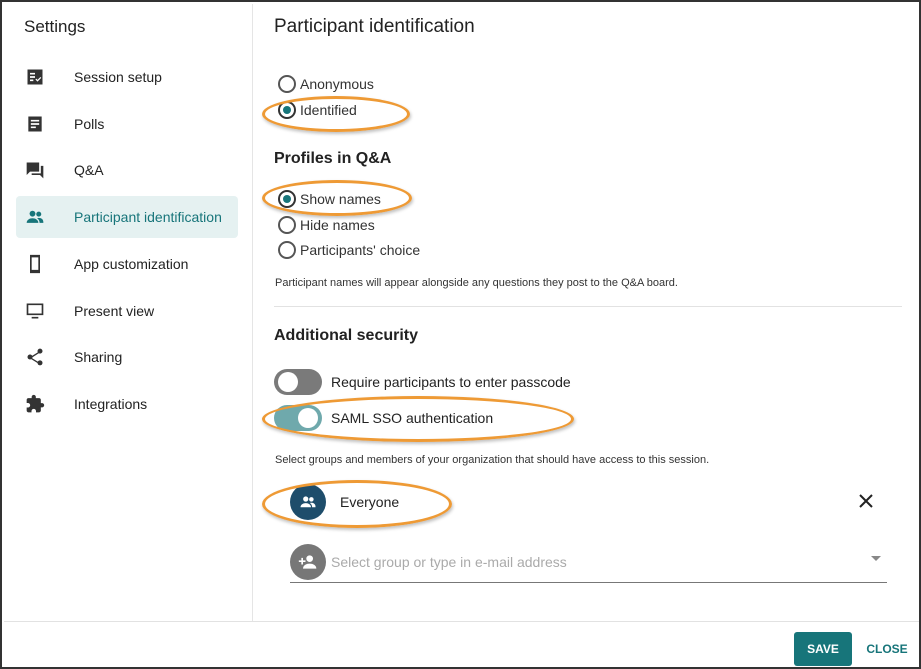 This screenshot has width=921, height=669. I want to click on sidebar-item-sharing: Sharing, so click(127, 357).